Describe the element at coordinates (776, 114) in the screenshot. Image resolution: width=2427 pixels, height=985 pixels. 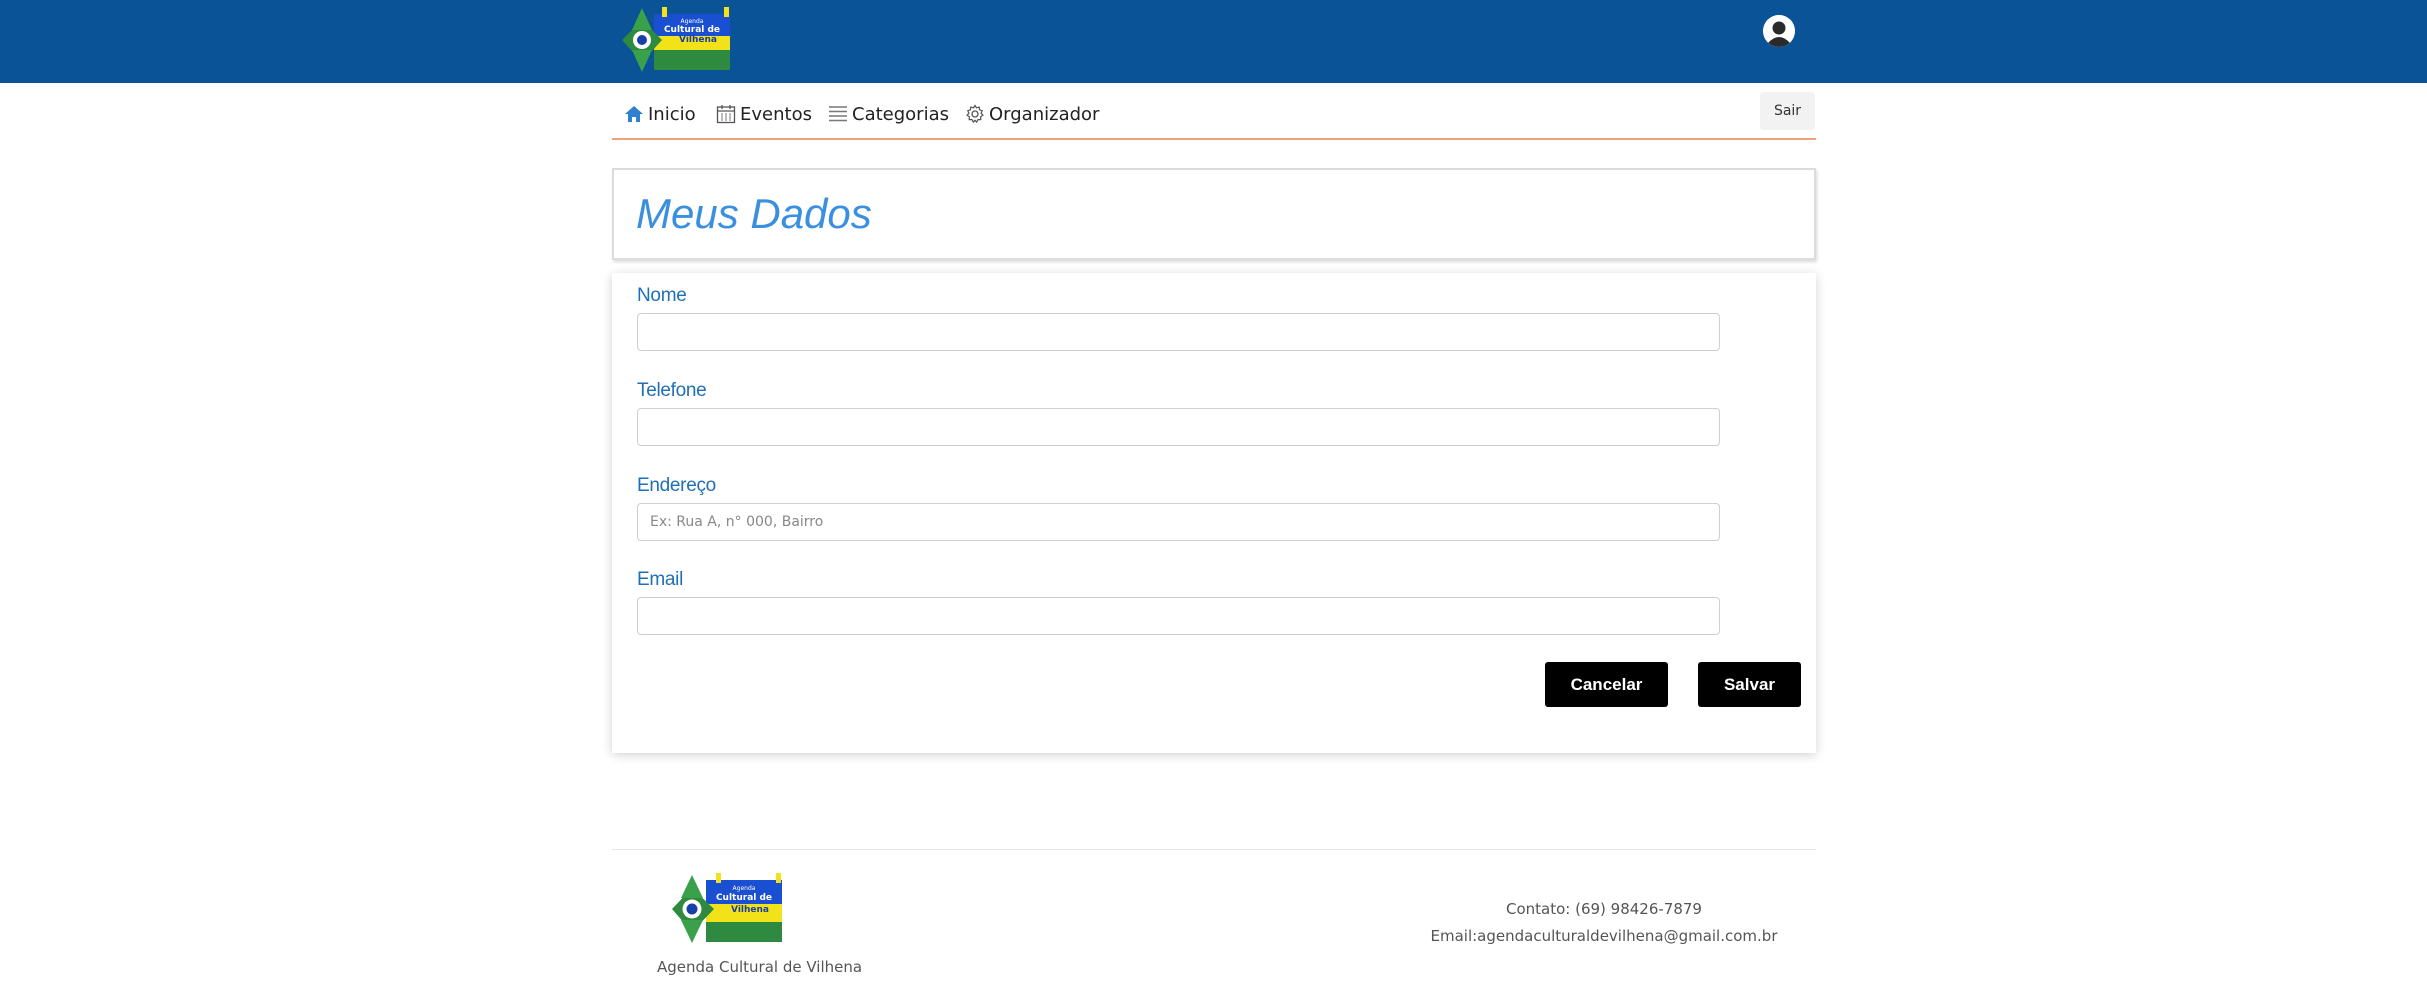
I see `nav-label-eventos: Eventos` at that location.